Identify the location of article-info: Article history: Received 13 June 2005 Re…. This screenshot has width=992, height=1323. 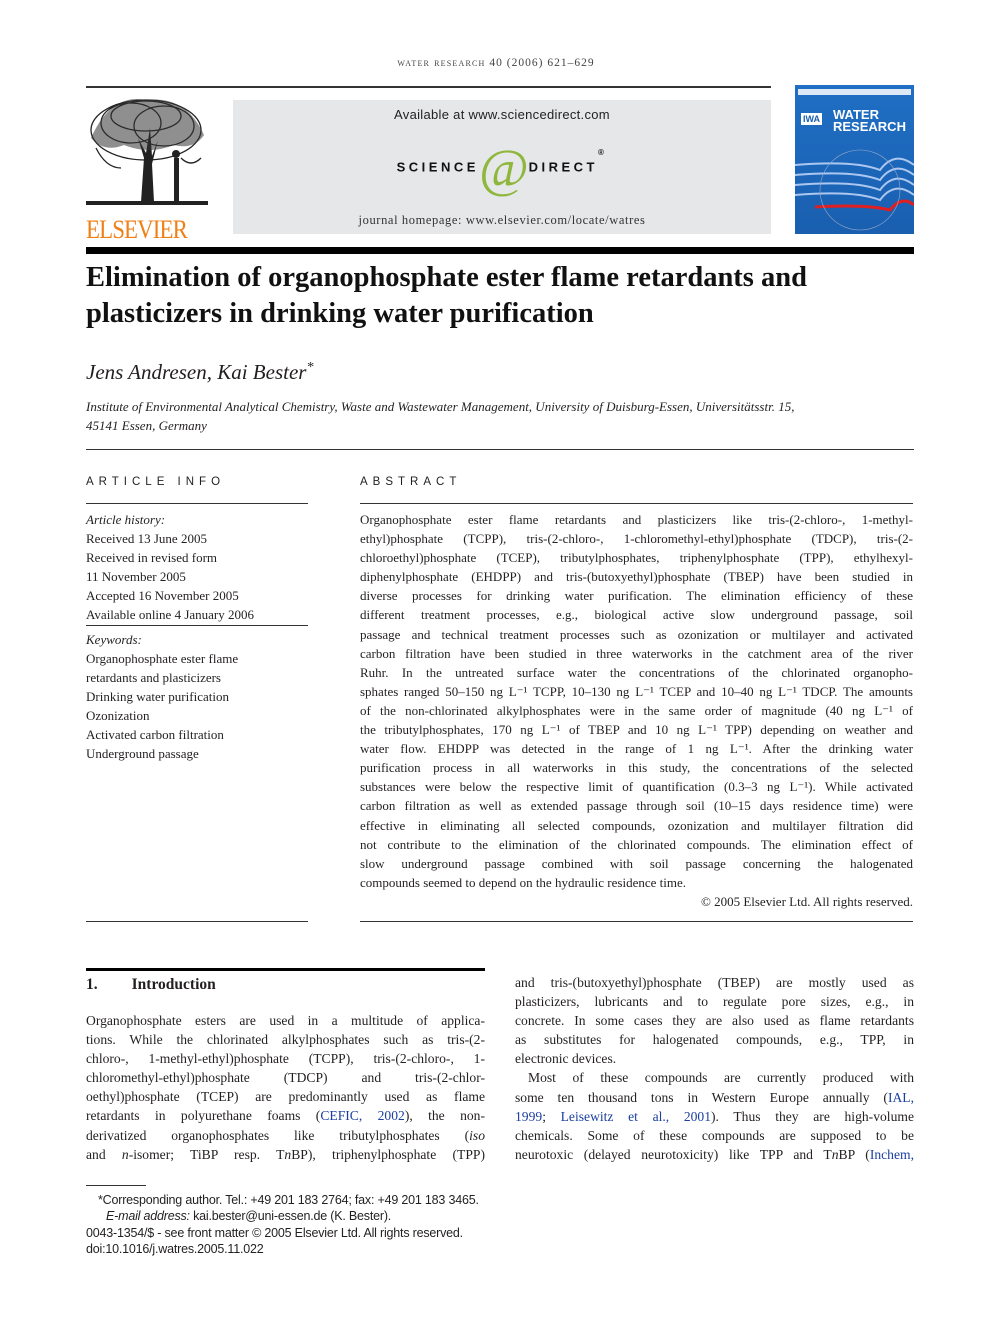
(197, 636).